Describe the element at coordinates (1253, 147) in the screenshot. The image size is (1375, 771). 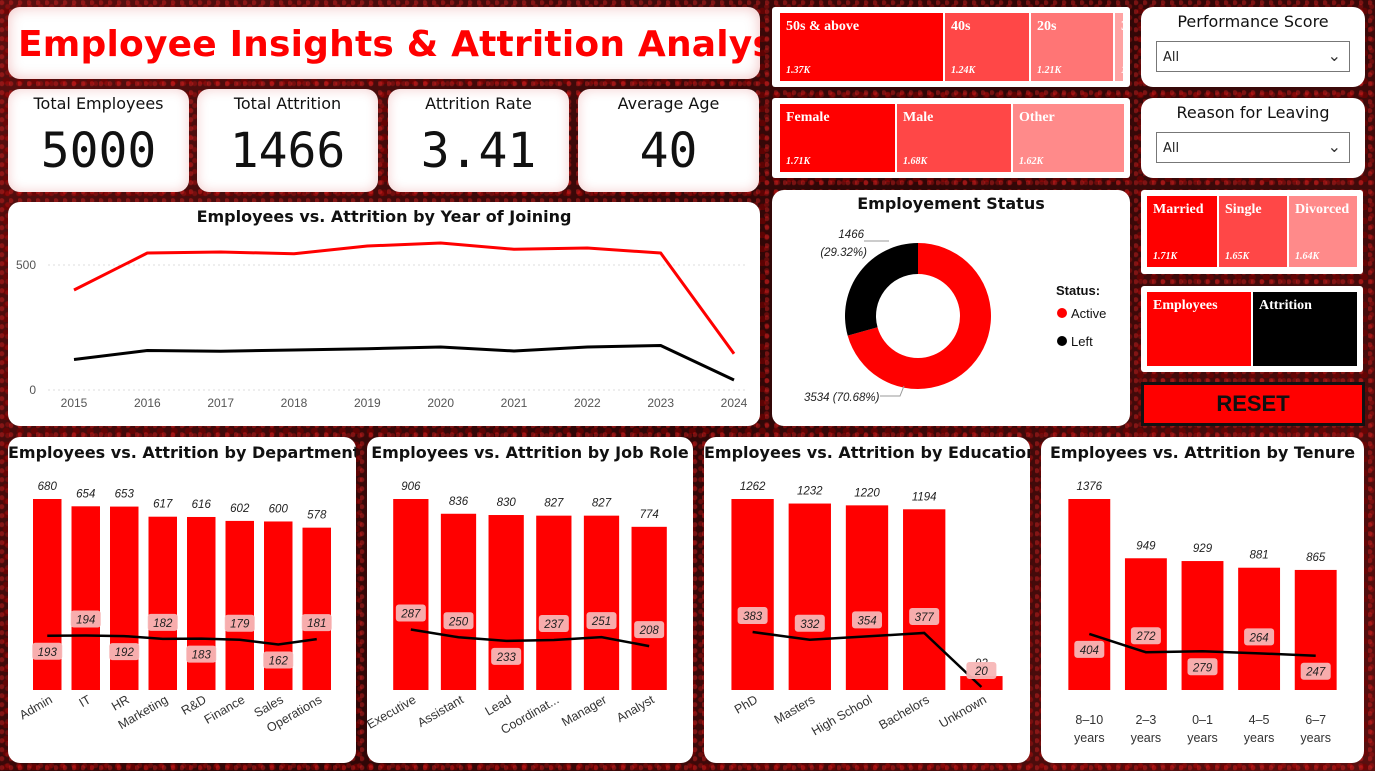
I see `reason-for-leaving-dropdown: All ⌄` at that location.